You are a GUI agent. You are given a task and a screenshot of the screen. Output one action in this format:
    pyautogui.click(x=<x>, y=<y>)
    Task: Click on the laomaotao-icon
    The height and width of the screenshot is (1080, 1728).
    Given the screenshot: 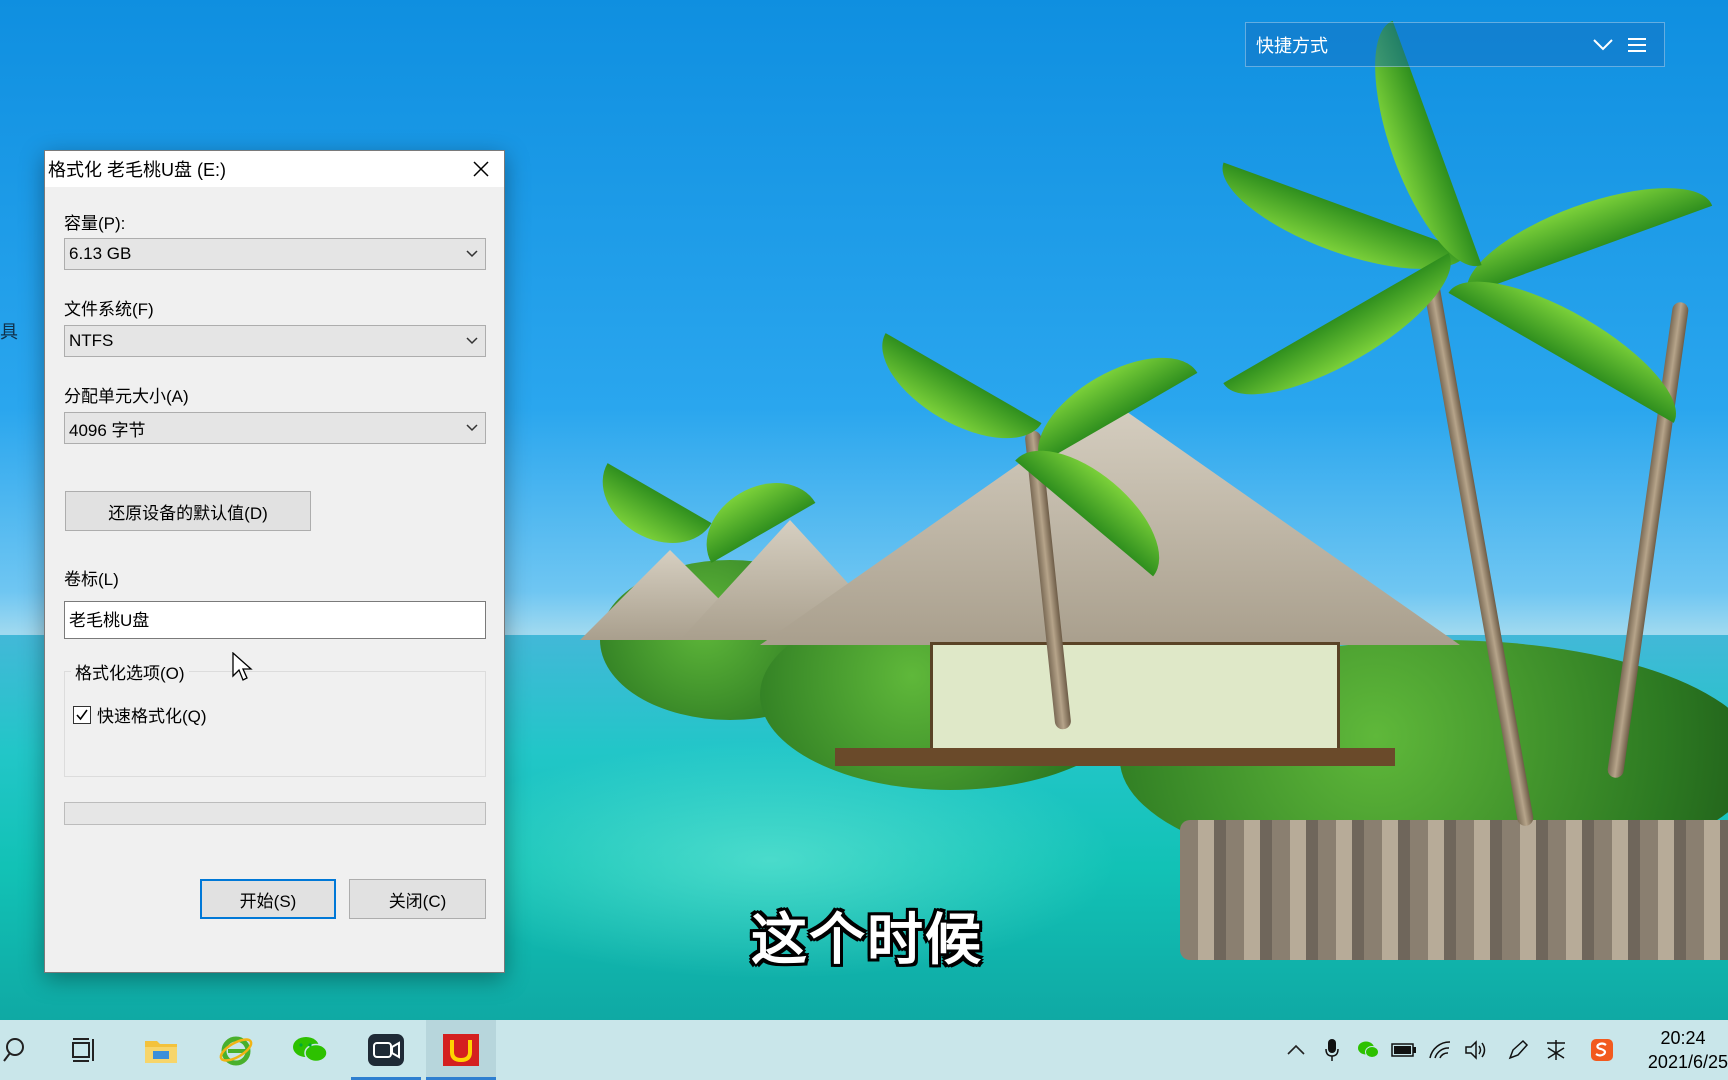 What is the action you would take?
    pyautogui.click(x=461, y=1050)
    